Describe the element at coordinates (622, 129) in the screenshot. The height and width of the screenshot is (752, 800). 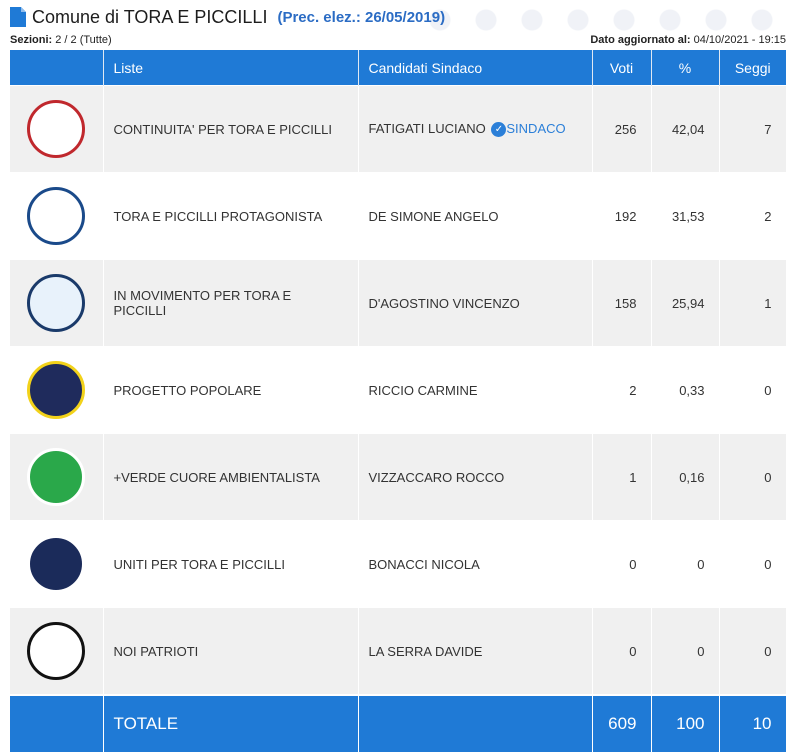
I see `votes-value: 256` at that location.